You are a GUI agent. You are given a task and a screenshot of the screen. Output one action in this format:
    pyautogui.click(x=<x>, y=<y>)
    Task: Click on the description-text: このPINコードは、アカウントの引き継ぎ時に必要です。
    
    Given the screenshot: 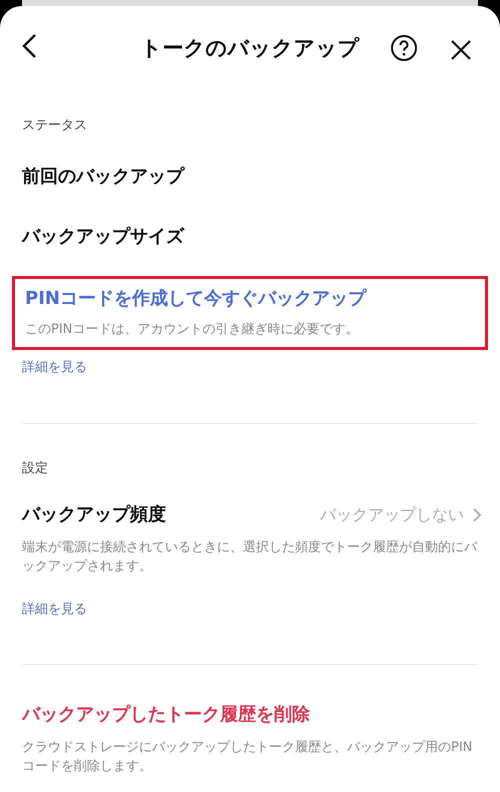 What is the action you would take?
    pyautogui.click(x=192, y=330)
    